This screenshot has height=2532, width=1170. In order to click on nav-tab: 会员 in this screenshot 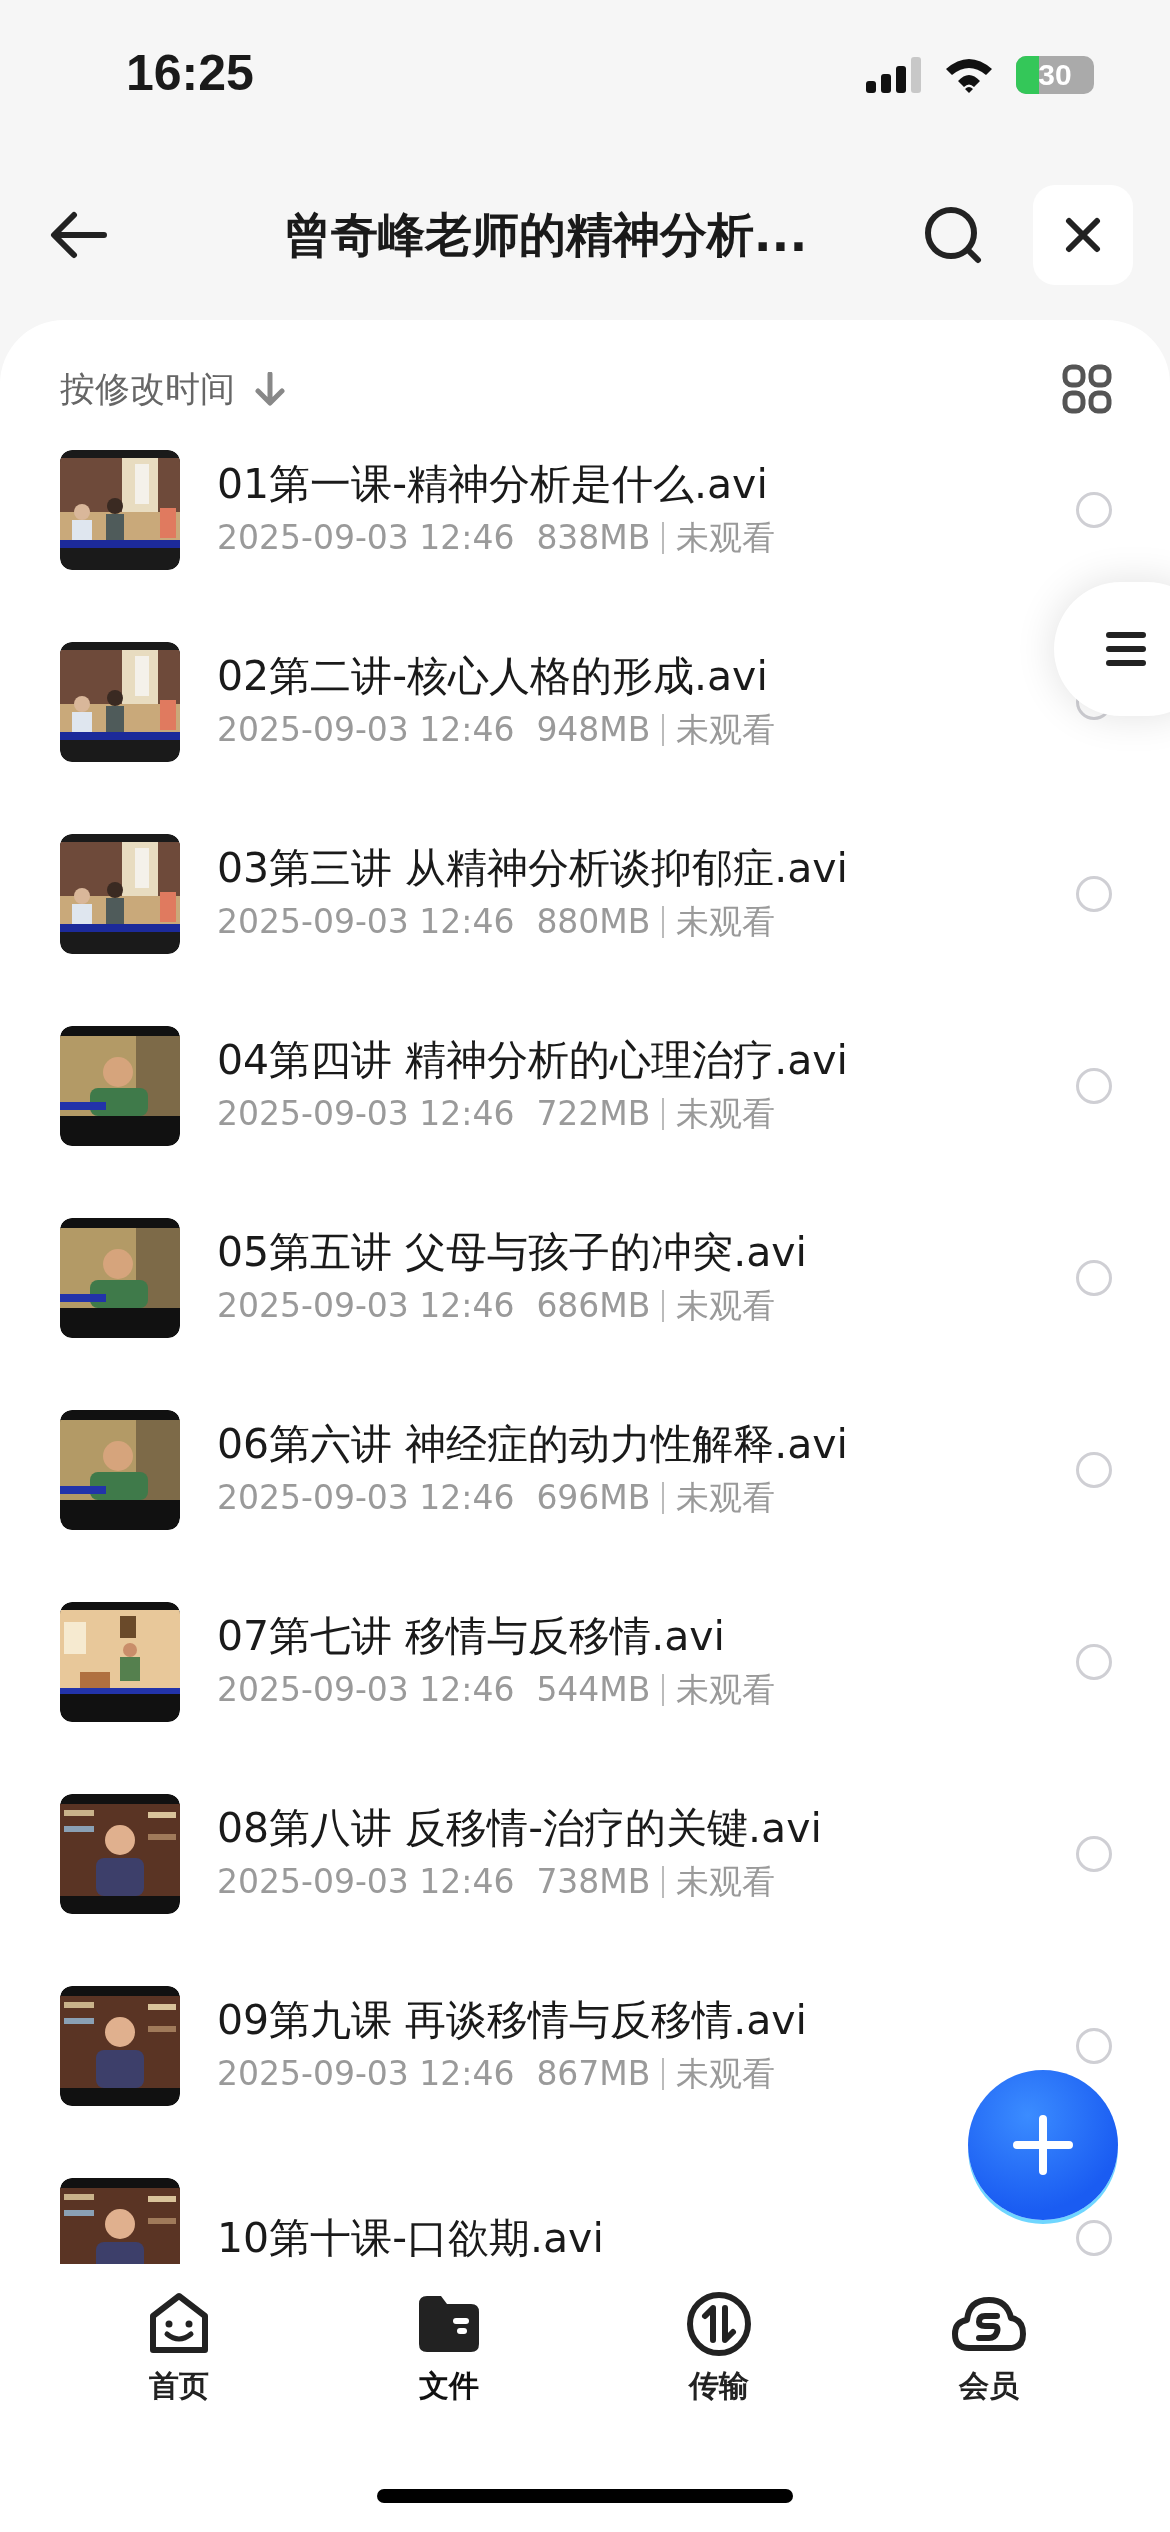, I will do `click(989, 2347)`.